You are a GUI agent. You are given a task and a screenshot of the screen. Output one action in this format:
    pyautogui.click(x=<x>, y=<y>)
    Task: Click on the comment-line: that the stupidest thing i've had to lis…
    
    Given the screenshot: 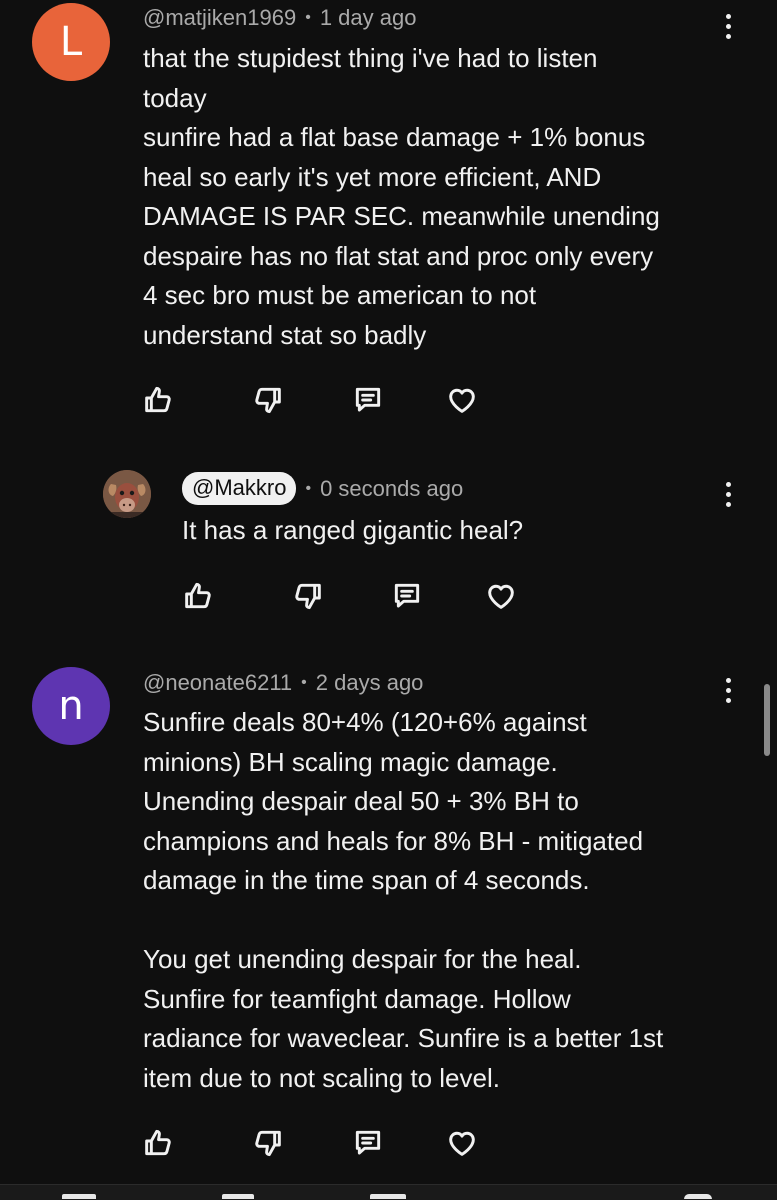 What is the action you would take?
    pyautogui.click(x=370, y=58)
    